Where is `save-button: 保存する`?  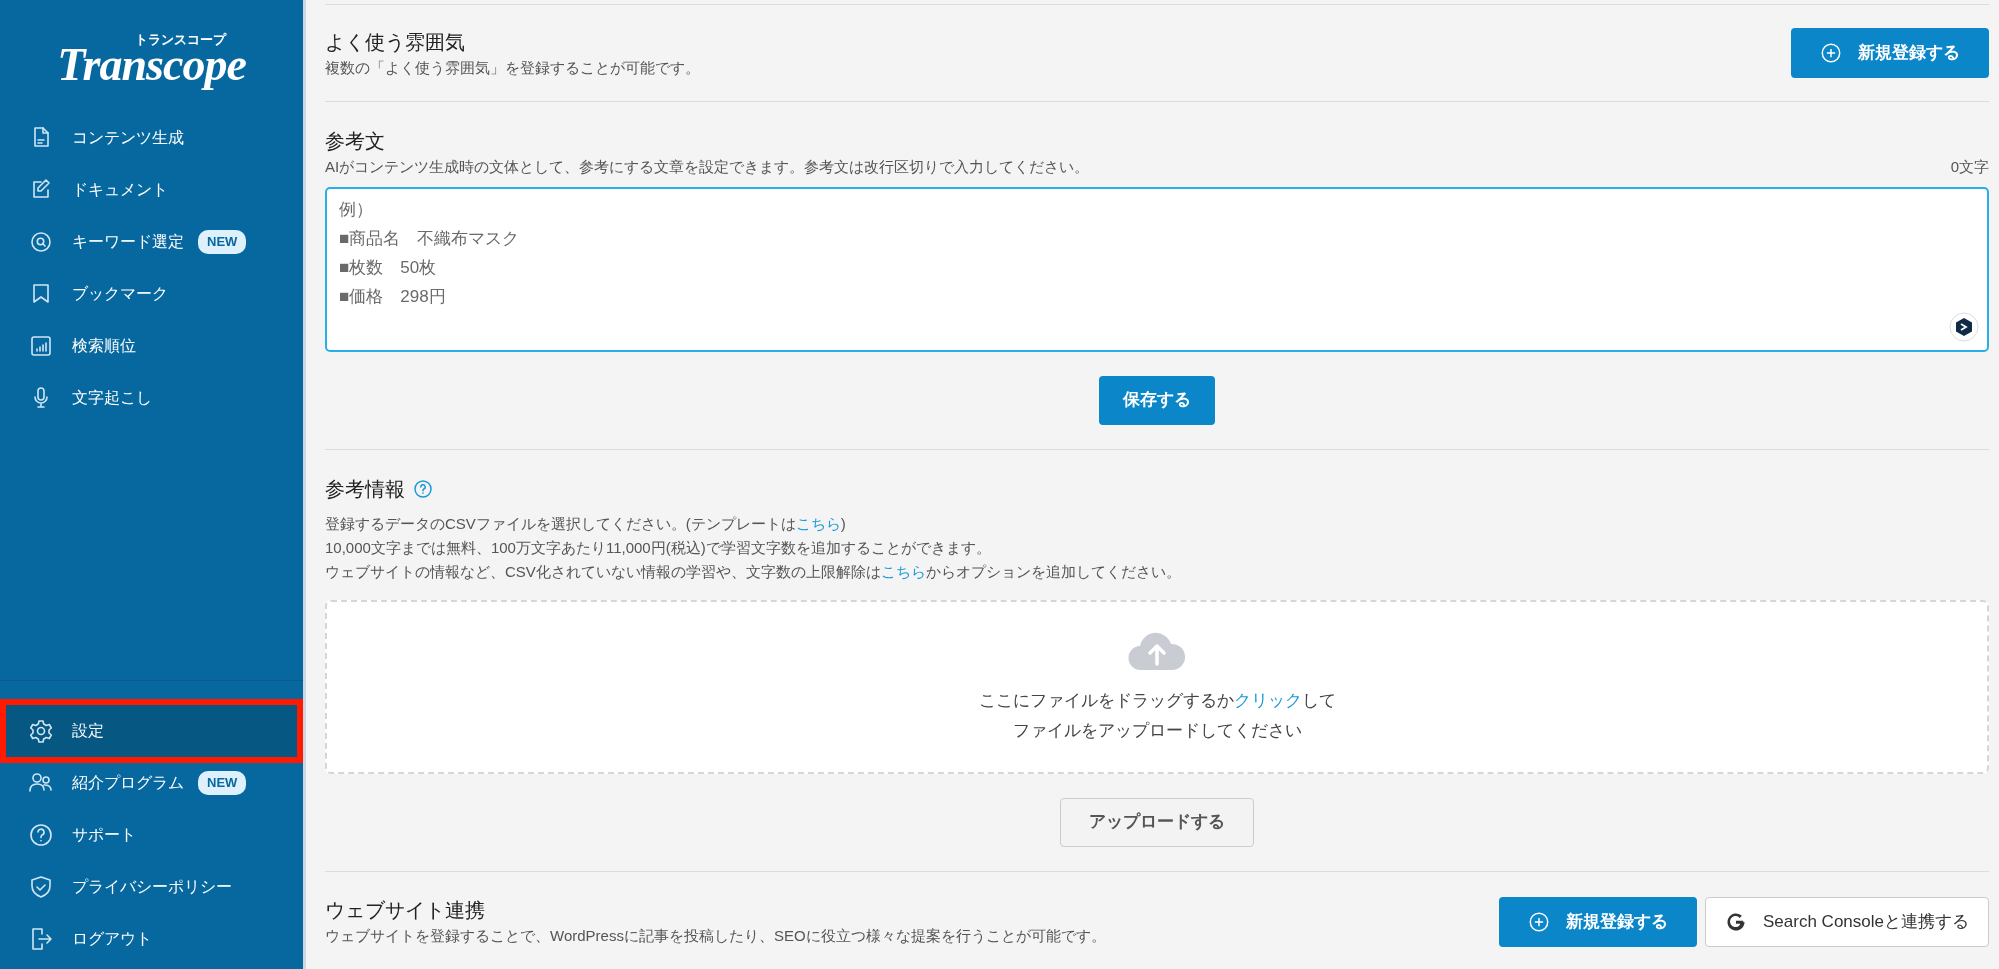
save-button: 保存する is located at coordinates (1157, 400).